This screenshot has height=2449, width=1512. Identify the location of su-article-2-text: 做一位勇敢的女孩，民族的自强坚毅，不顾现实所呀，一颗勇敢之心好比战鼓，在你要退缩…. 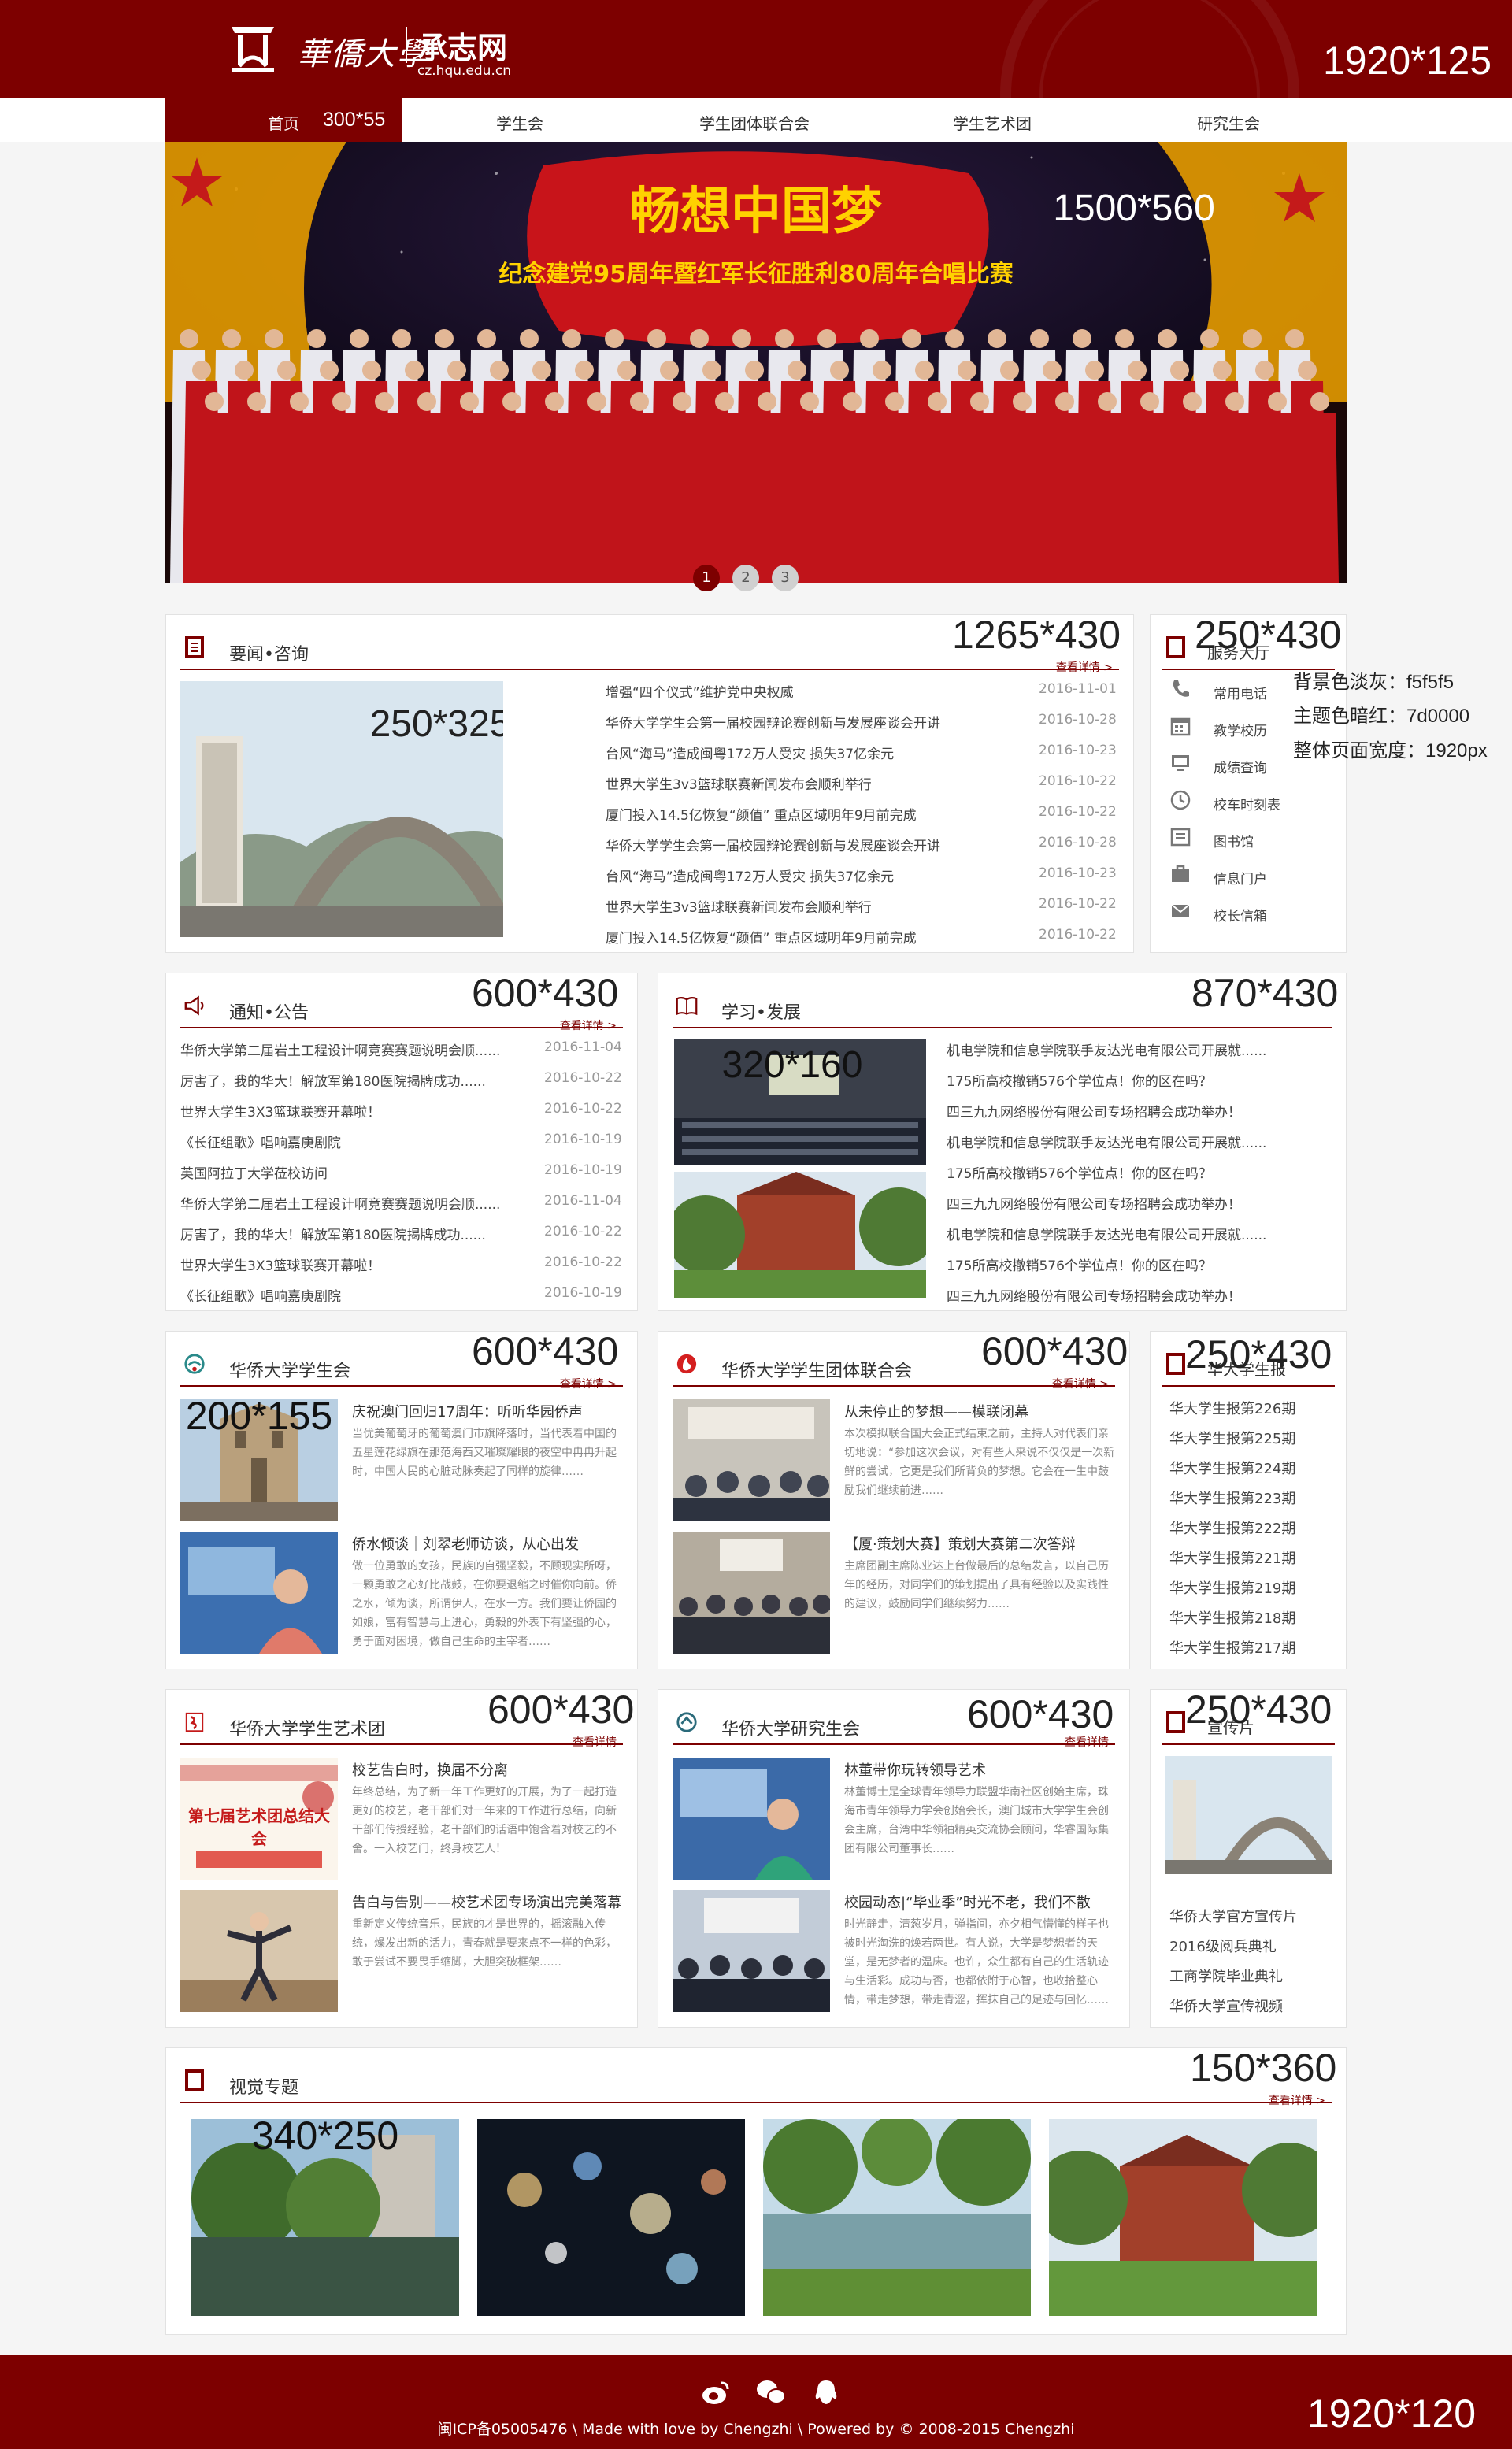
(484, 1604).